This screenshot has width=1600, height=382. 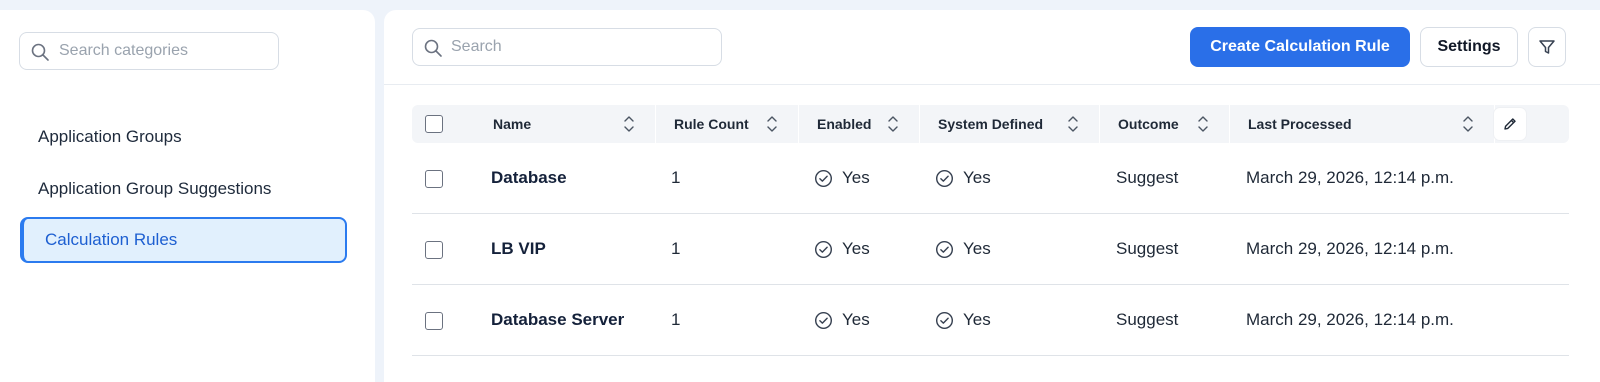 What do you see at coordinates (155, 188) in the screenshot?
I see `sidebar-item-label: Application Group Suggestions` at bounding box center [155, 188].